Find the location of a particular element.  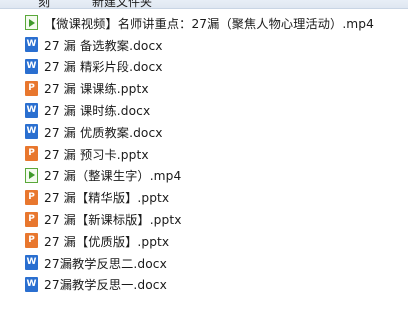

file-row: 【微课视频】名师讲重点：27漏（聚焦人物心理活动）.mp4 is located at coordinates (202, 23).